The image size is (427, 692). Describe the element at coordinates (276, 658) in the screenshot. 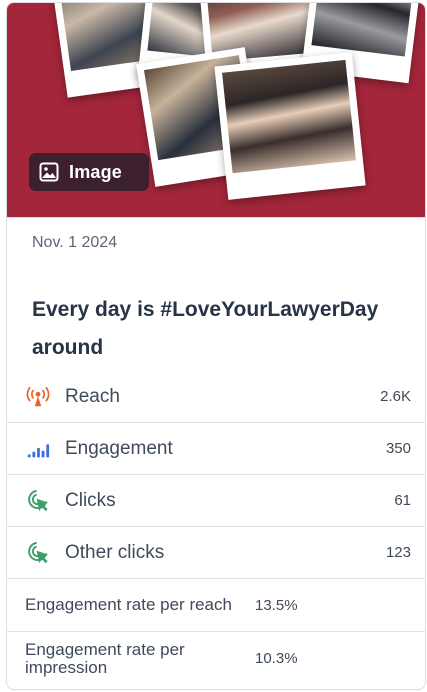

I see `metric-value: 10.3%` at that location.